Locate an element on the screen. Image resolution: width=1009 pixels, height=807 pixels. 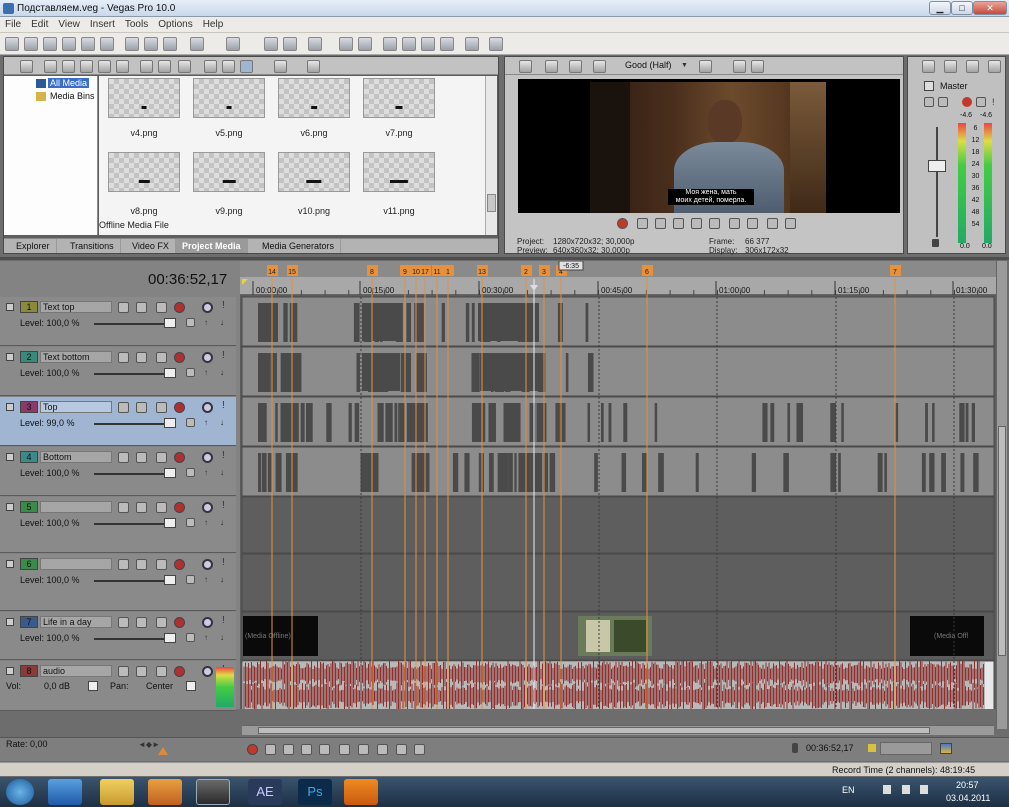
search-media-icon is located at coordinates (122, 66).